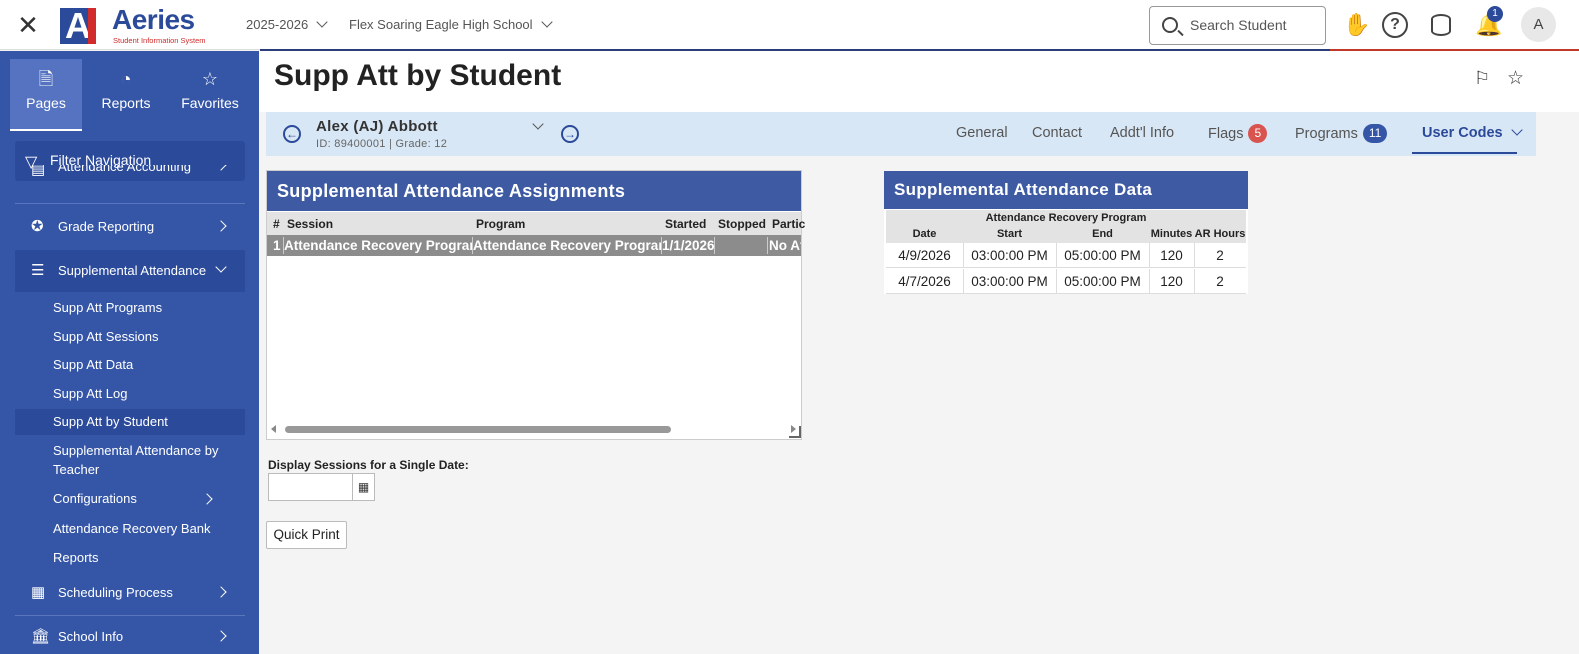  I want to click on row-number: 1, so click(277, 245).